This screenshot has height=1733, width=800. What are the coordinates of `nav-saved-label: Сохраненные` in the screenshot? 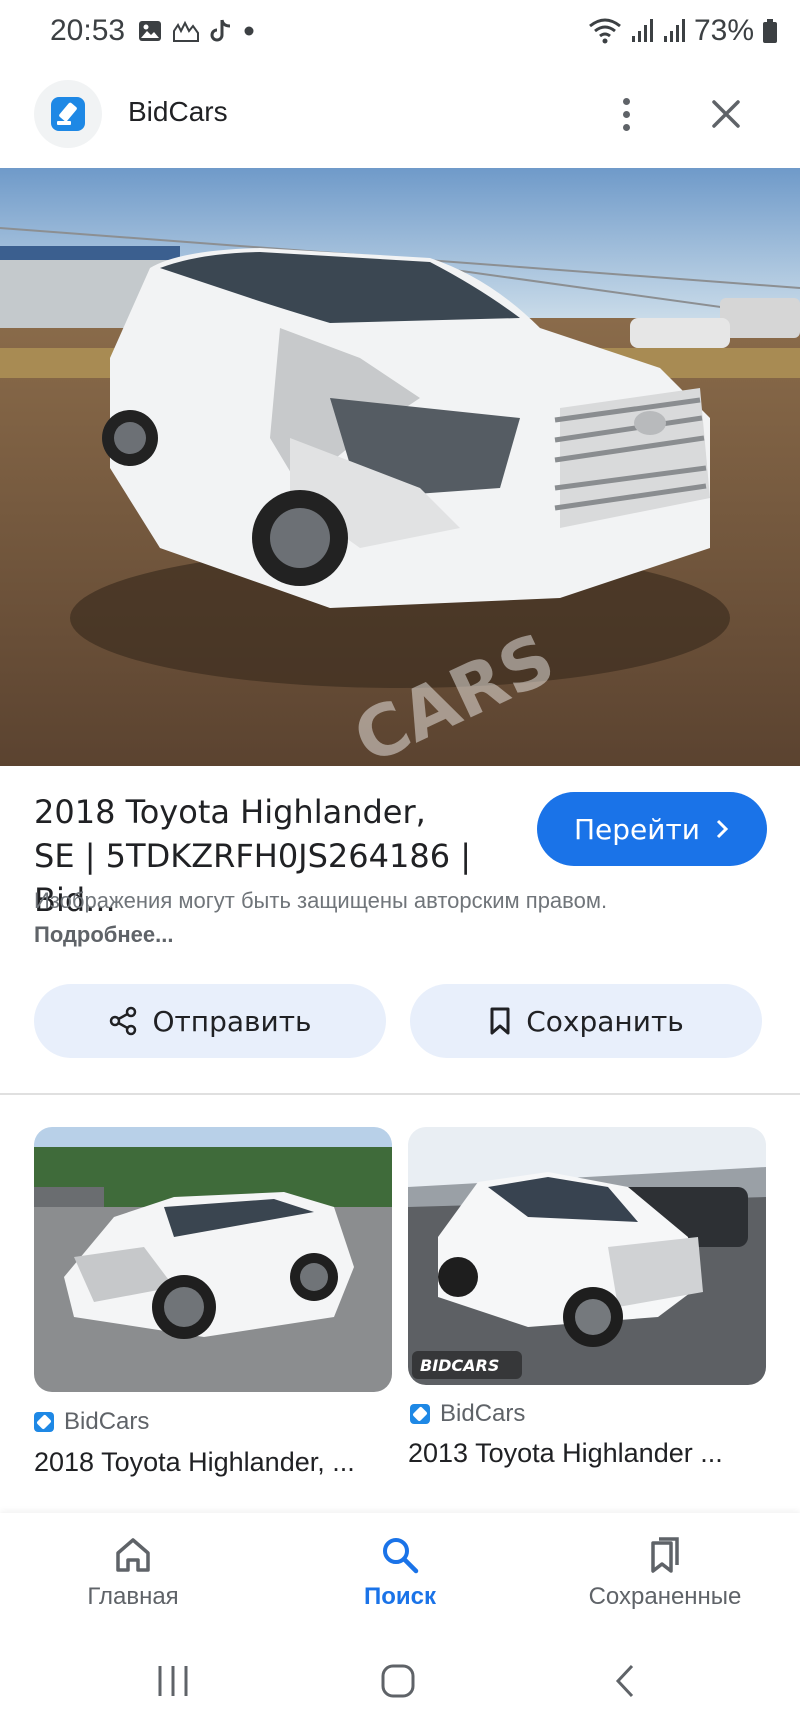 It's located at (665, 1596).